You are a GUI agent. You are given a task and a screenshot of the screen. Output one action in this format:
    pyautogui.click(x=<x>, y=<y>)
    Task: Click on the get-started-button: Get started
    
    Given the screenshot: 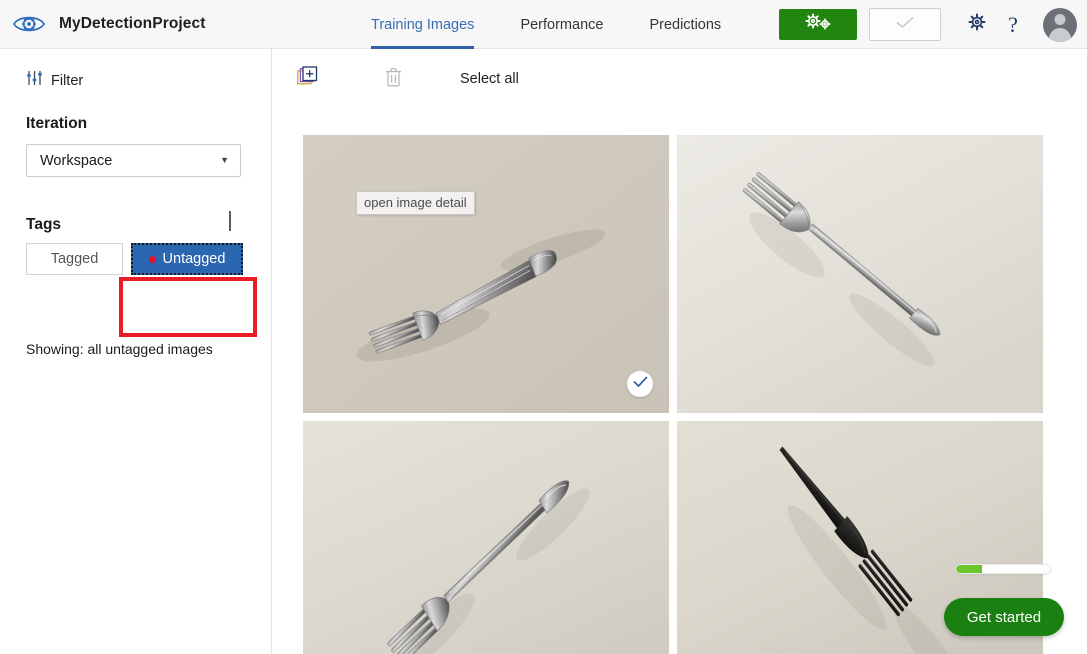 What is the action you would take?
    pyautogui.click(x=1004, y=617)
    